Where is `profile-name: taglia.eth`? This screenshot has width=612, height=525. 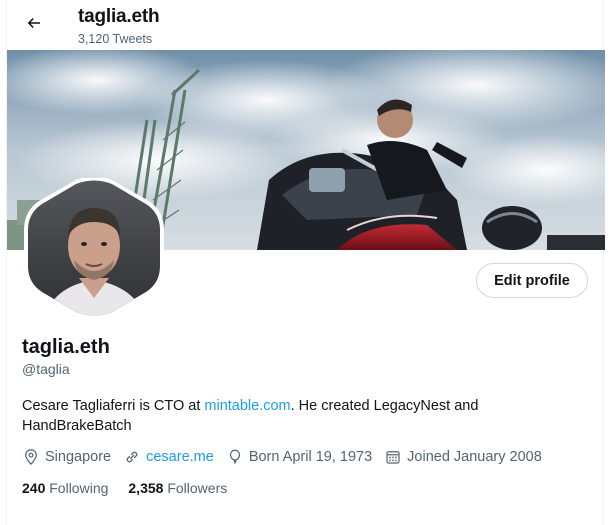
profile-name: taglia.eth is located at coordinates (66, 347).